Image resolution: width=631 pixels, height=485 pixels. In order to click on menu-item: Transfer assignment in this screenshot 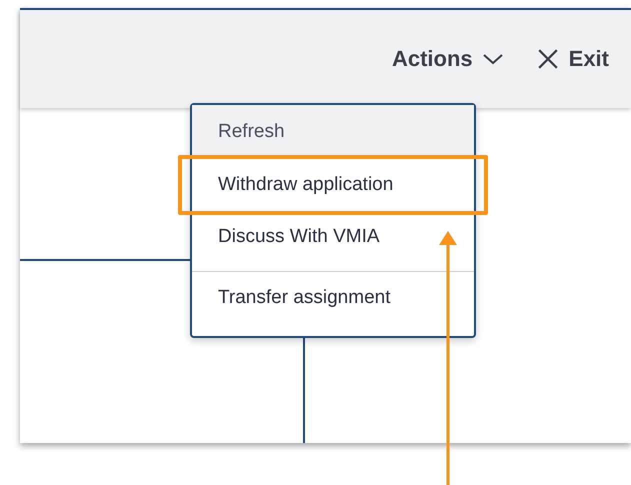, I will do `click(333, 297)`.